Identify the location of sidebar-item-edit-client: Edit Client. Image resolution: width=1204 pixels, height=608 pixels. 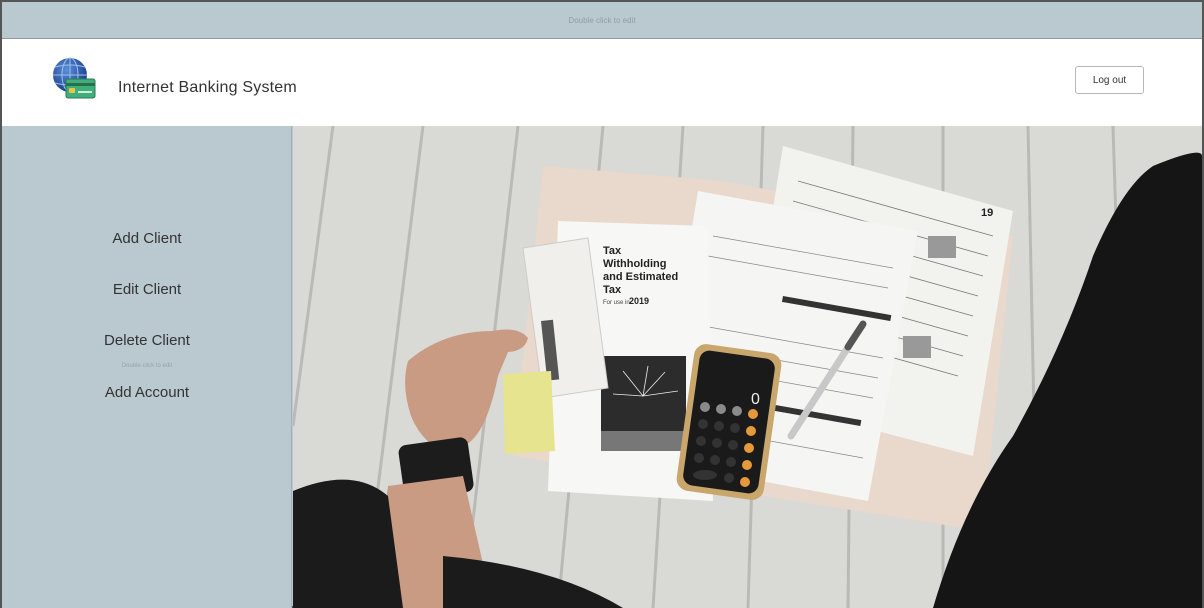
(147, 289).